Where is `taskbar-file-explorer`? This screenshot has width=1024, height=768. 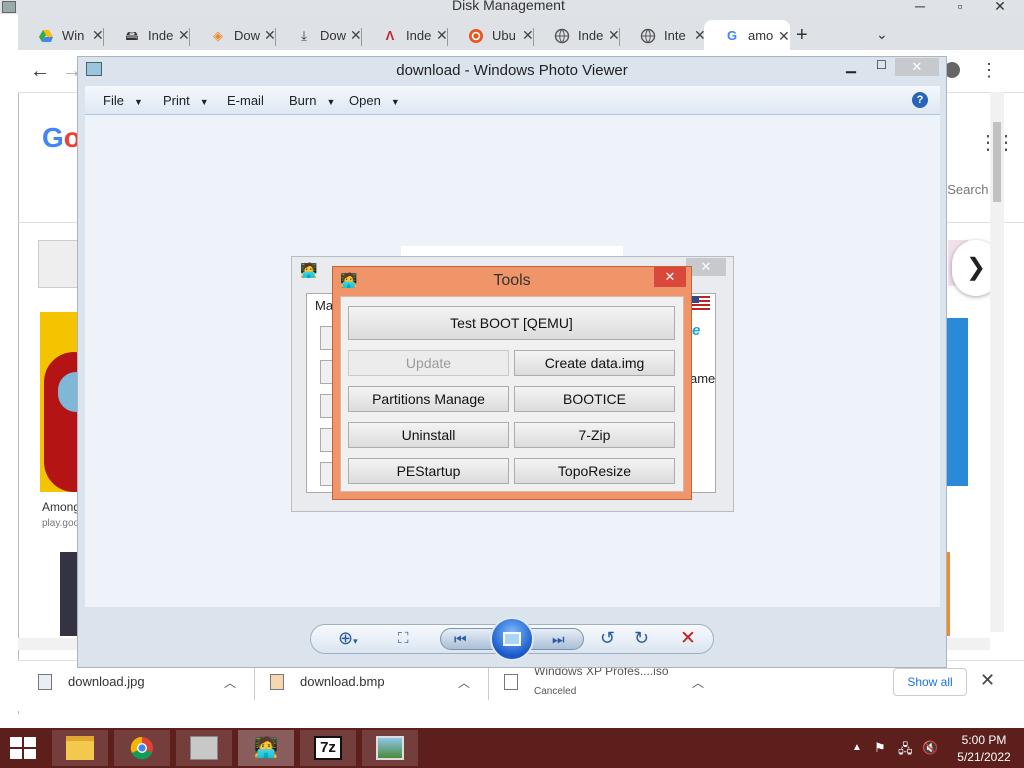
taskbar-file-explorer is located at coordinates (80, 748).